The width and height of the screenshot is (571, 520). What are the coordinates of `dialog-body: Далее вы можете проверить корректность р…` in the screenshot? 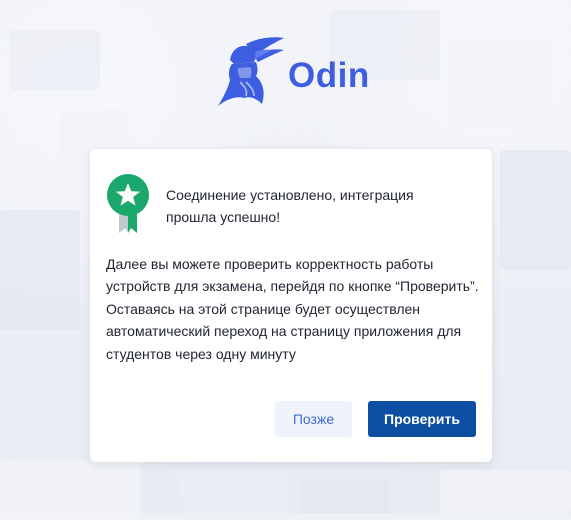 It's located at (293, 309).